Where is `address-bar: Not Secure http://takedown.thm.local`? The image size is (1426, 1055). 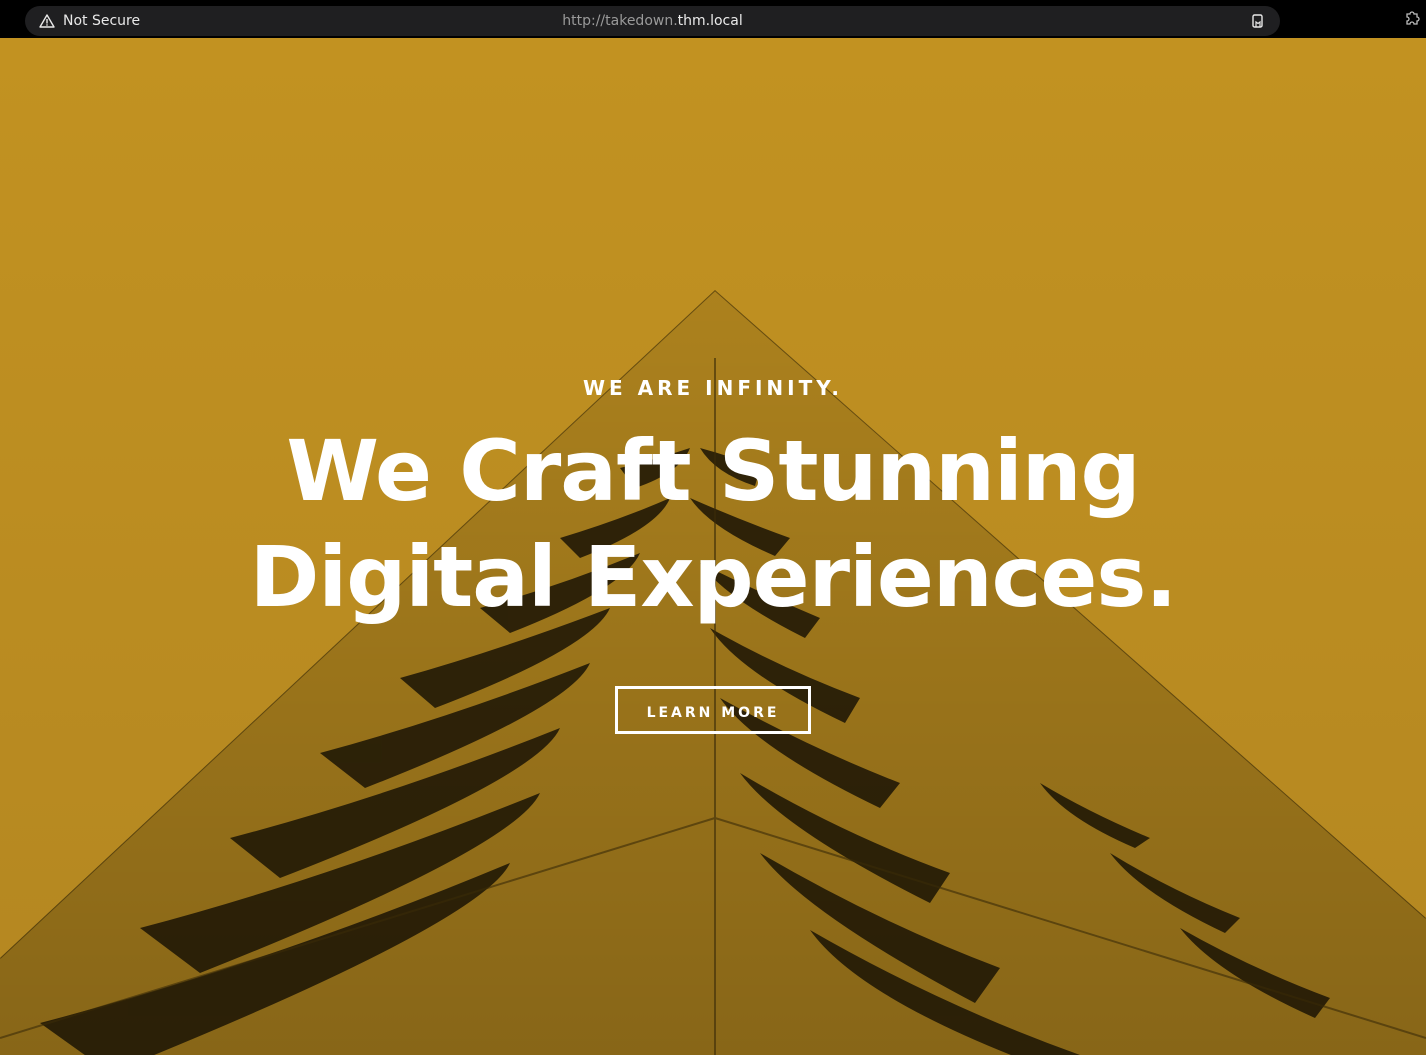
address-bar: Not Secure http://takedown.thm.local is located at coordinates (652, 21).